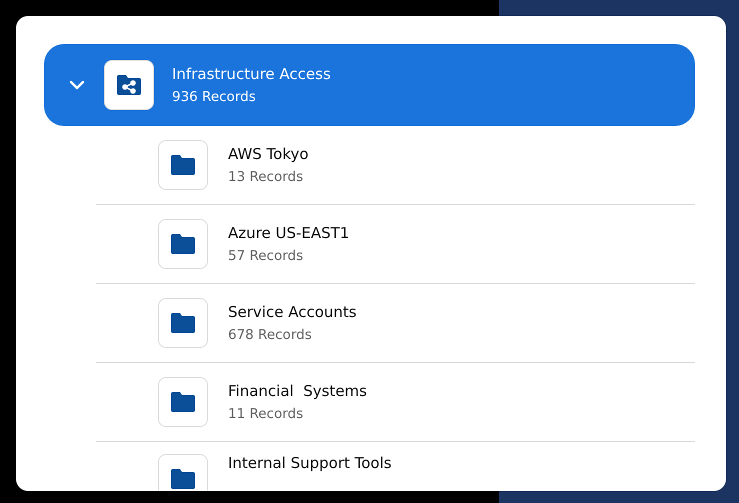 This screenshot has width=739, height=503. Describe the element at coordinates (289, 233) in the screenshot. I see `folder-title: Azure US-EAST1` at that location.